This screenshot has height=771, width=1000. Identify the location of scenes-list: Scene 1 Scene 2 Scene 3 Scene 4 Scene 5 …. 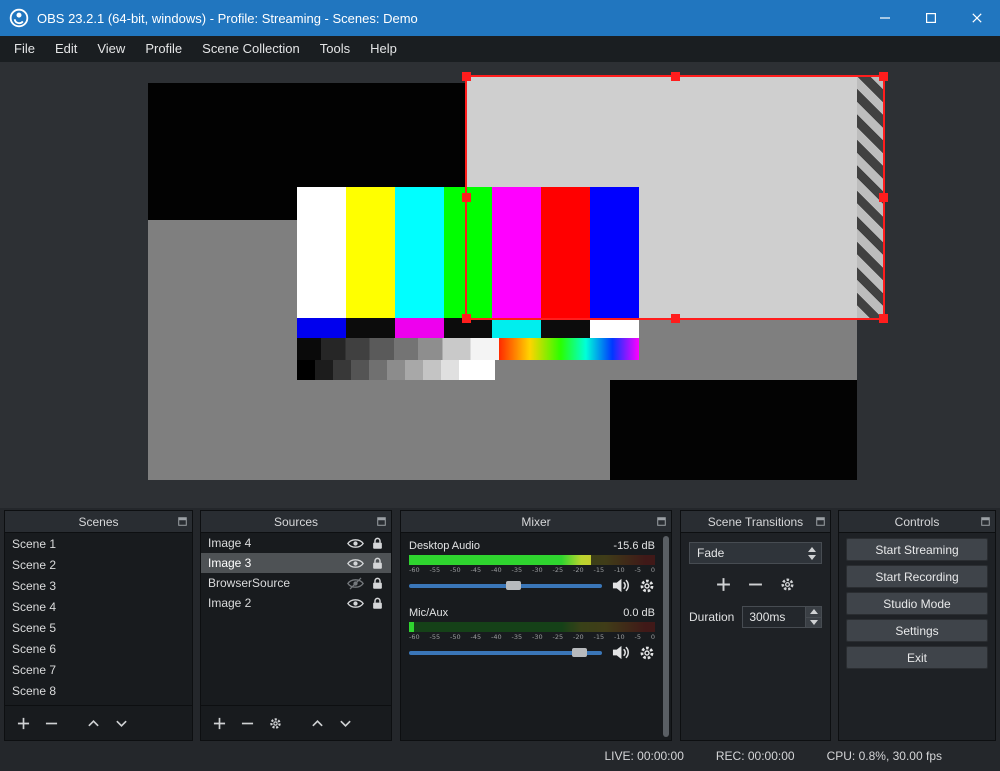
(98, 619).